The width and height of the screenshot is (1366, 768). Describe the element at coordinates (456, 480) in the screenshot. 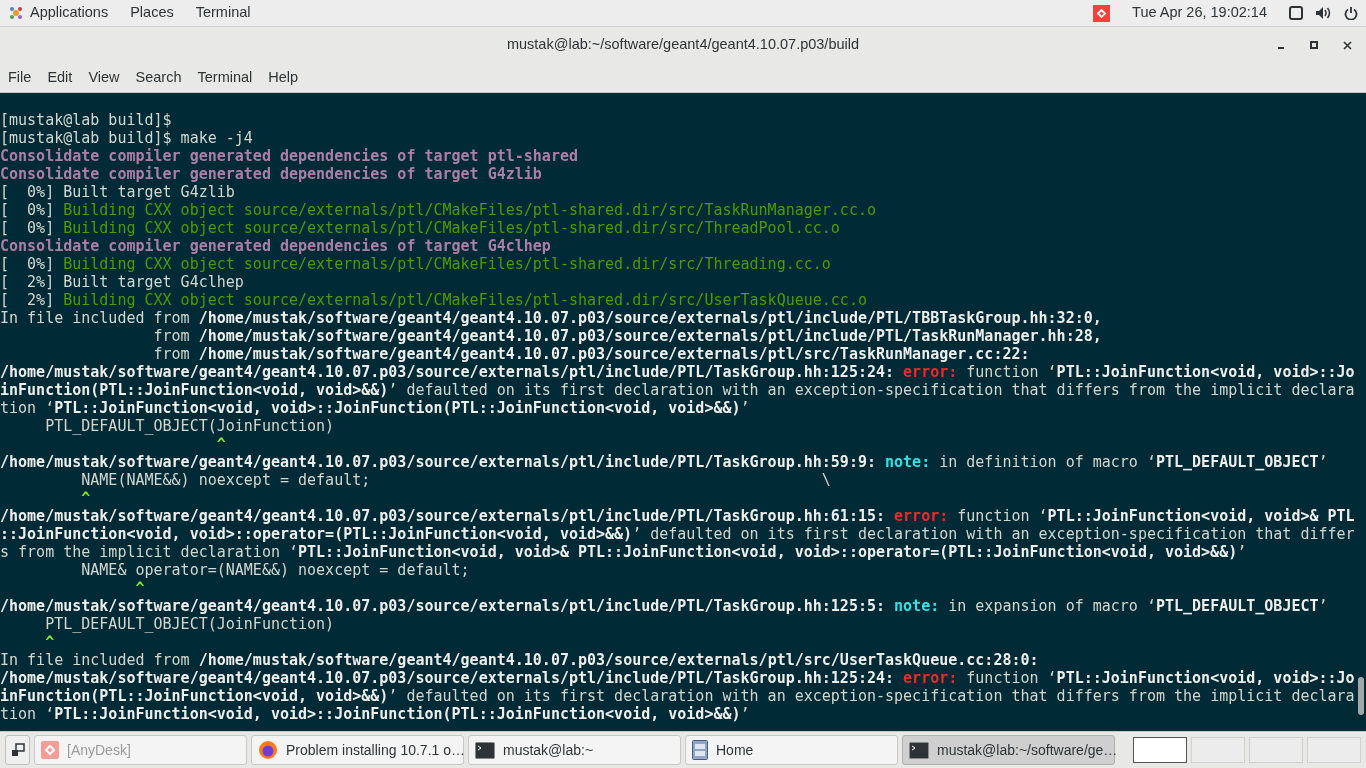

I see `terminal-line: NAME(NAME&&) noexcept = default; \` at that location.